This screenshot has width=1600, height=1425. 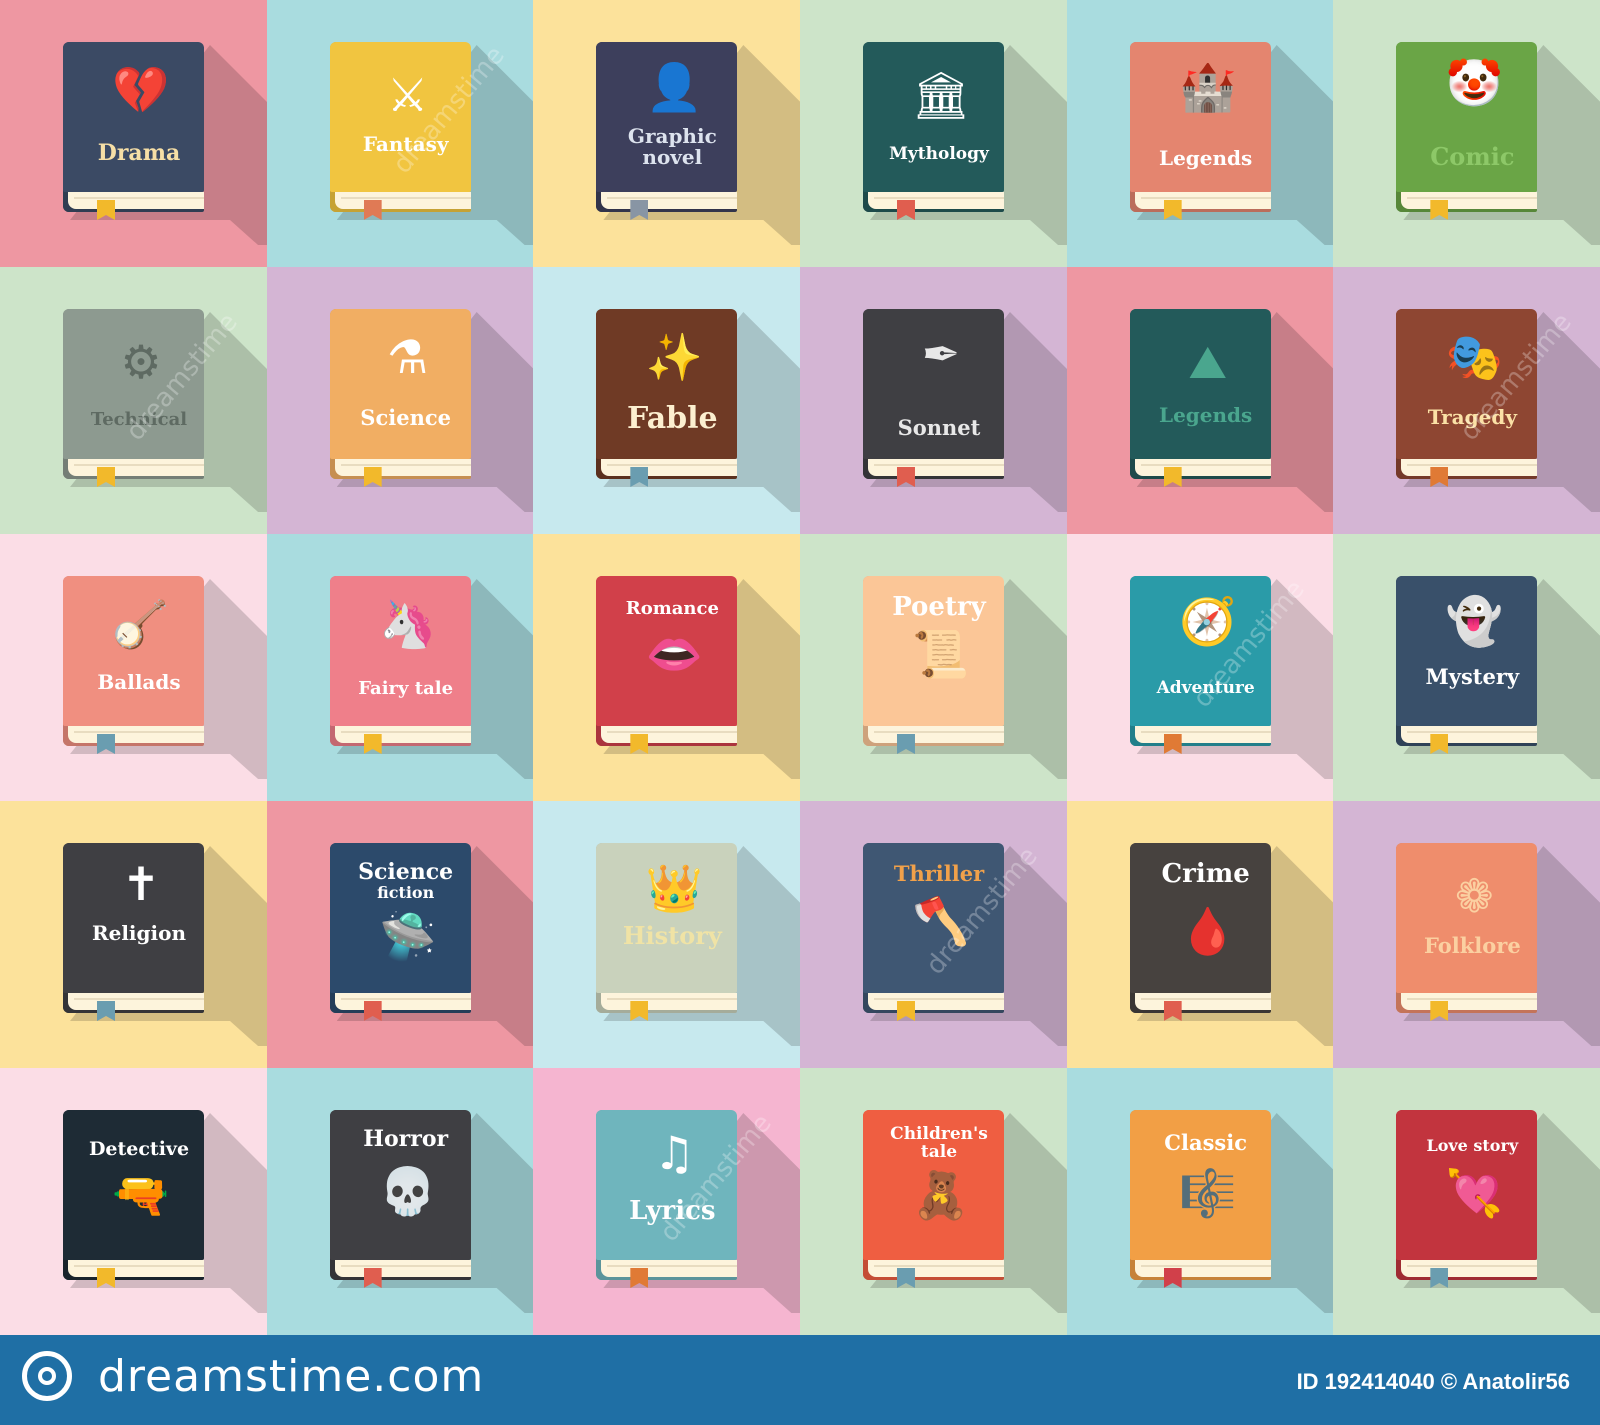 I want to click on book-tile: 🧭 Adventure dreamstime, so click(x=1200, y=667).